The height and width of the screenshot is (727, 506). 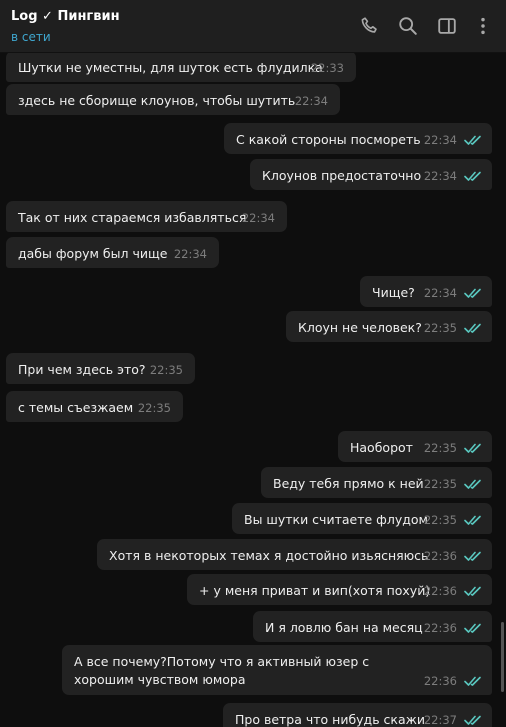 I want to click on message-time: 22:33, so click(x=327, y=68).